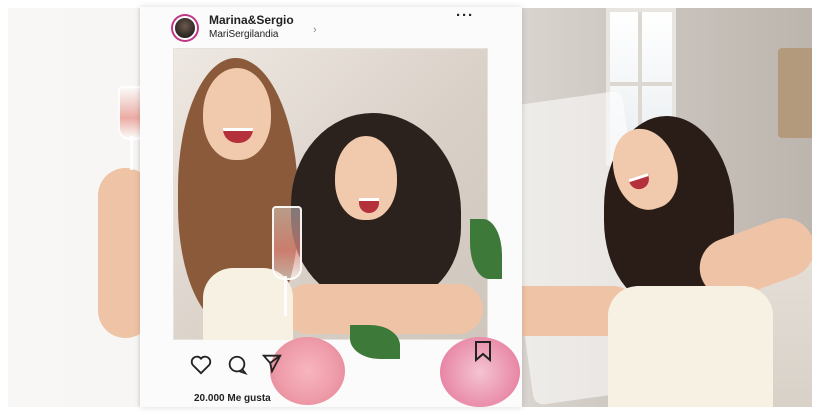  What do you see at coordinates (483, 353) in the screenshot?
I see `bookmark-icon` at bounding box center [483, 353].